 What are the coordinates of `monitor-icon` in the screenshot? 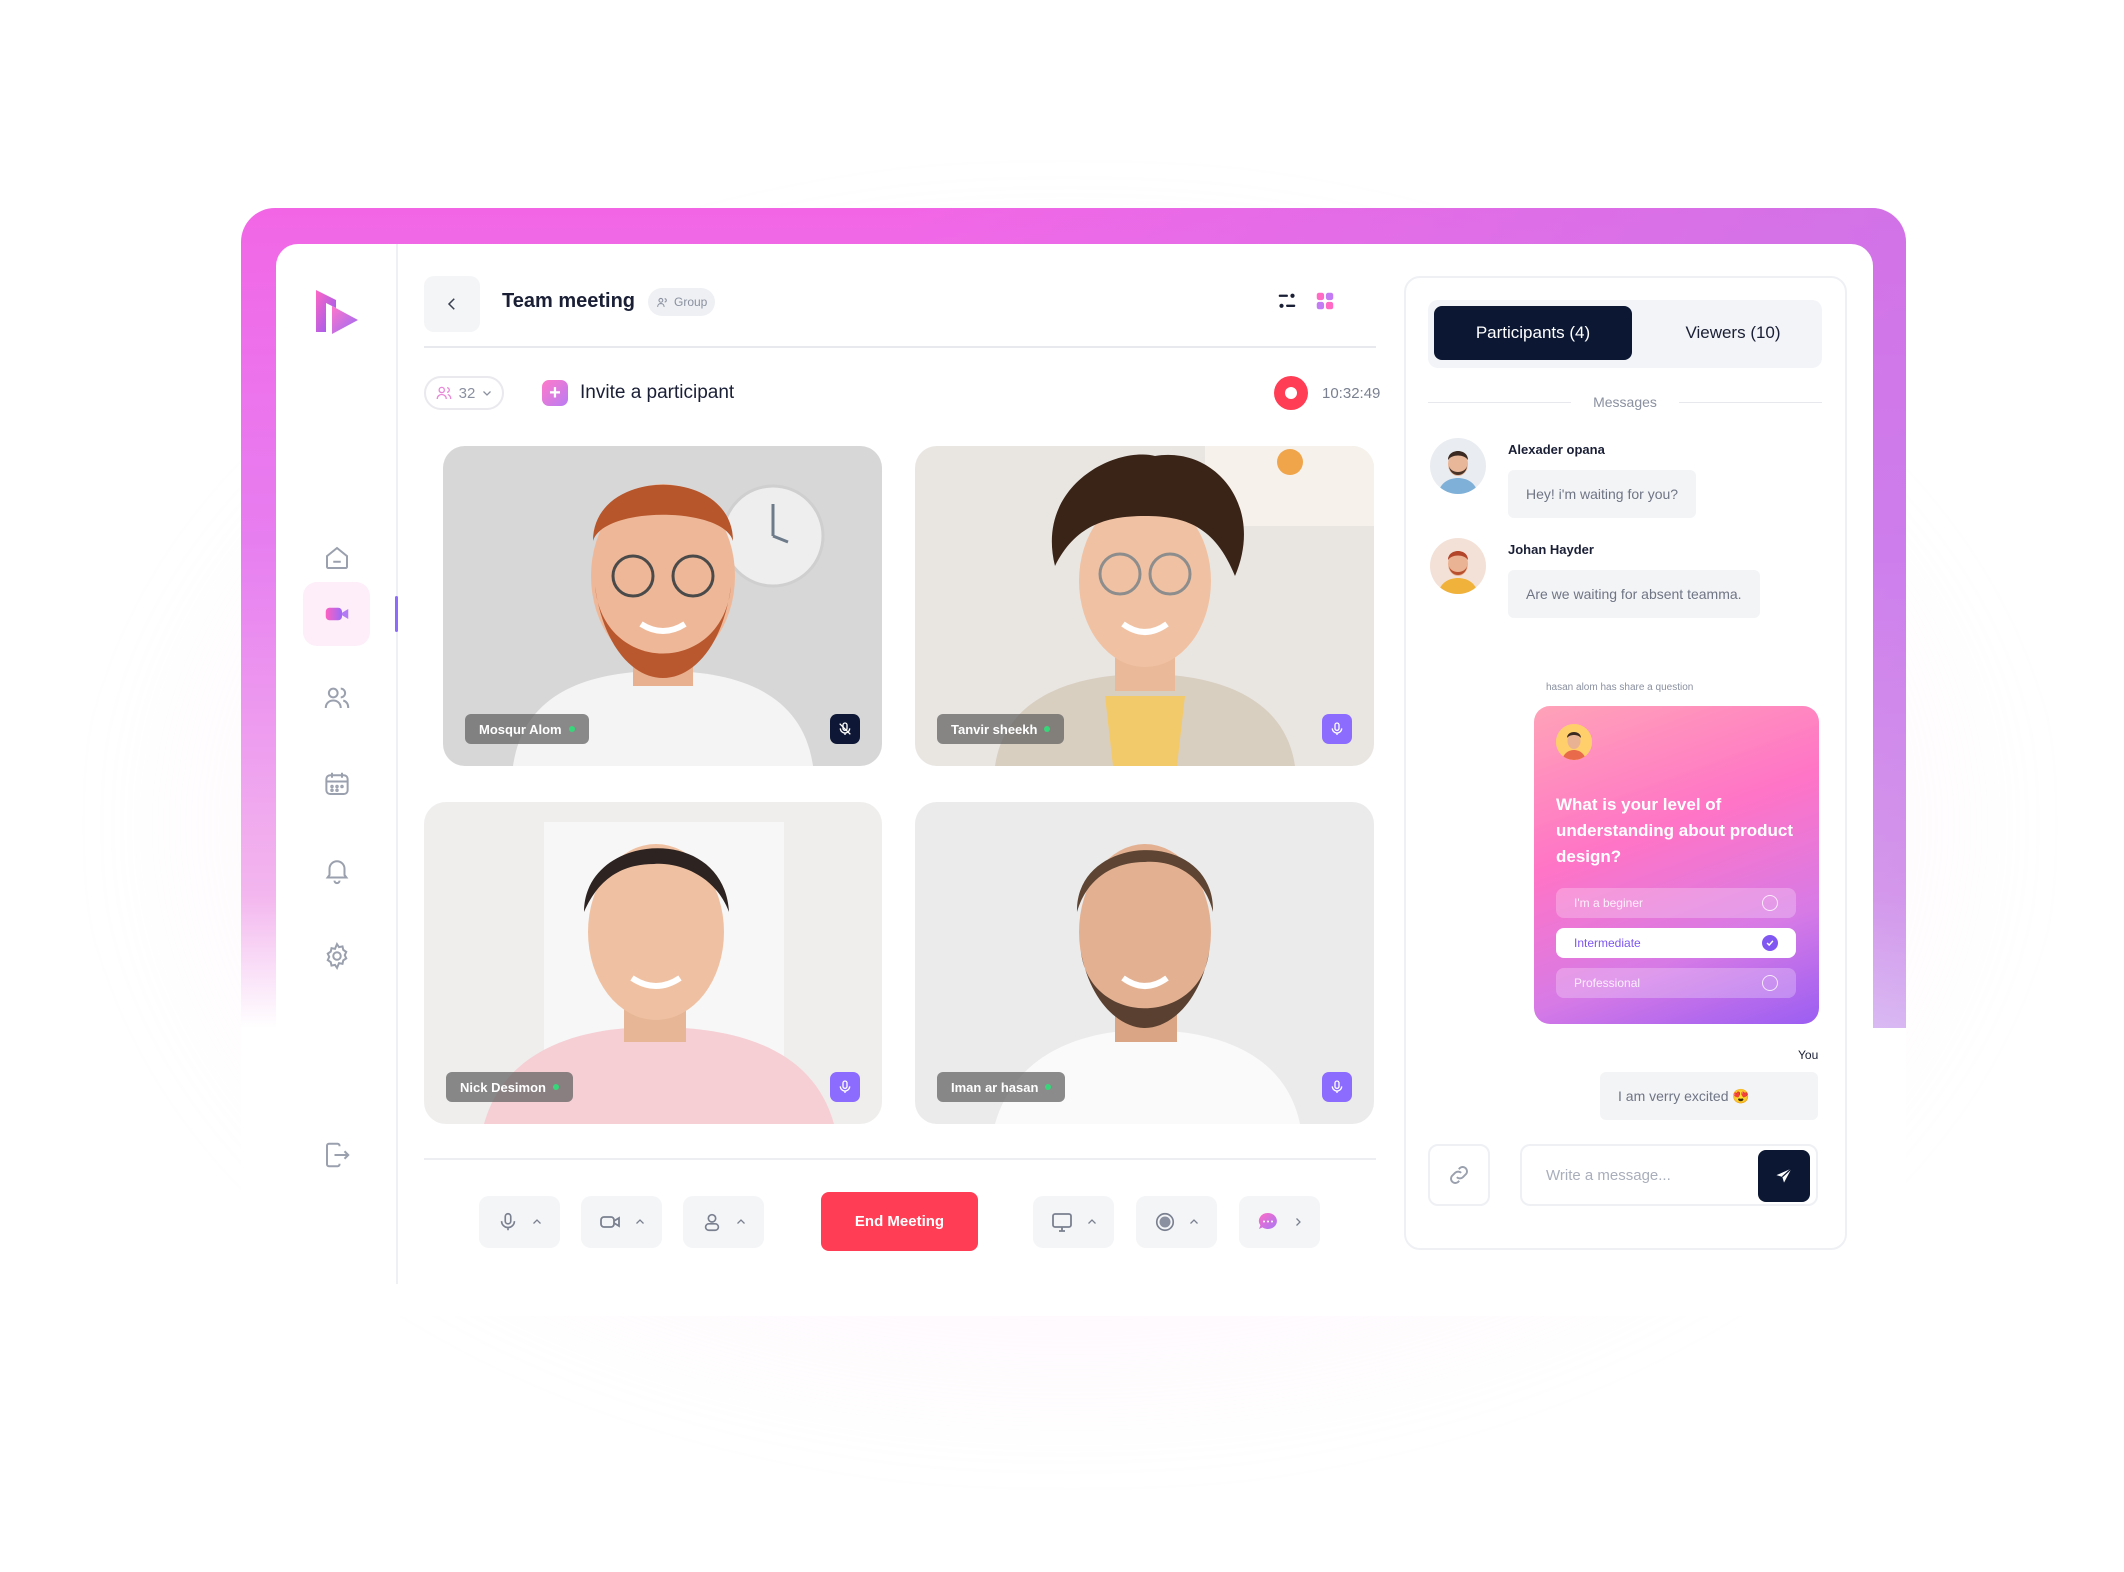 It's located at (1061, 1222).